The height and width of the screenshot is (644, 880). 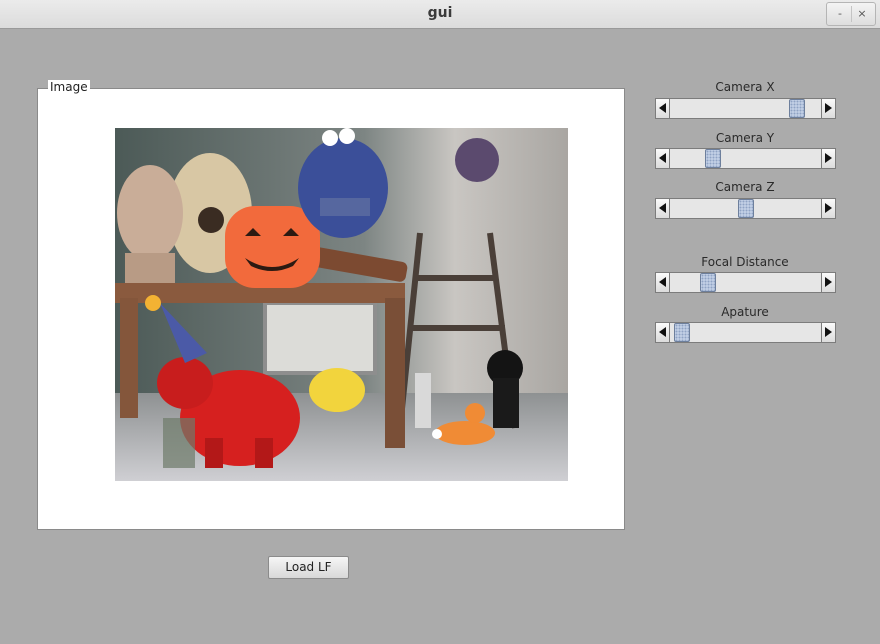 I want to click on close-button: ×, so click(x=862, y=14).